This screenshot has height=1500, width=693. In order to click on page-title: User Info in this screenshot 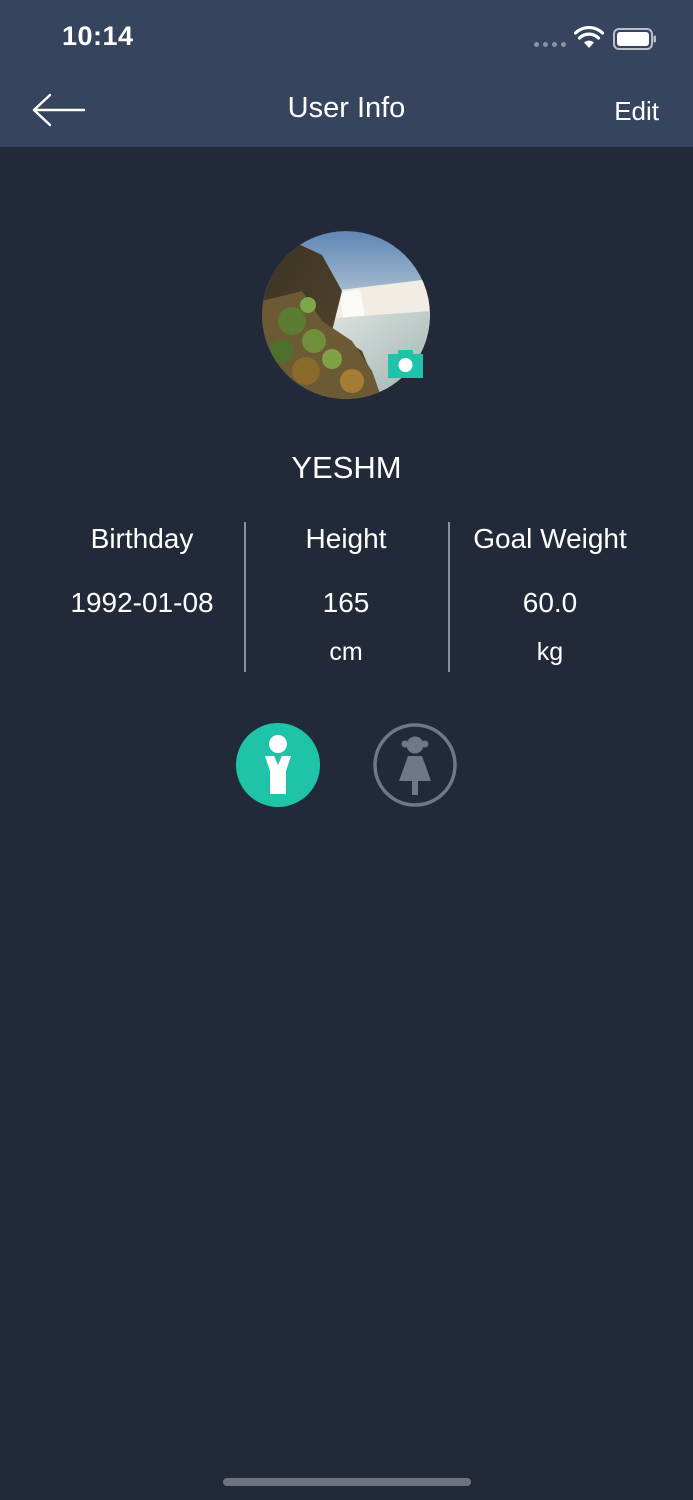, I will do `click(346, 108)`.